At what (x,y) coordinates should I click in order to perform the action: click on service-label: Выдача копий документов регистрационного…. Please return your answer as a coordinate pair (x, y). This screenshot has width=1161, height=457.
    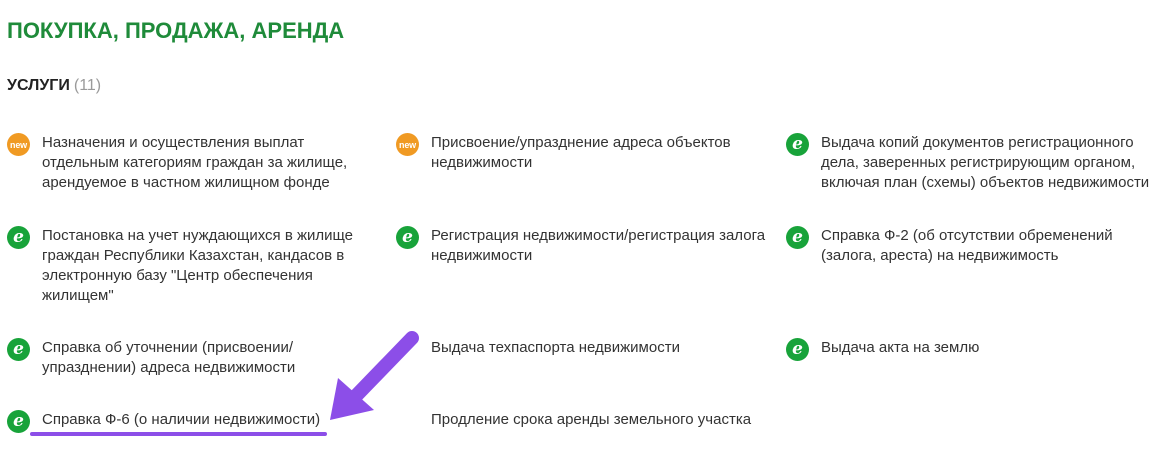
    Looking at the image, I should click on (985, 162).